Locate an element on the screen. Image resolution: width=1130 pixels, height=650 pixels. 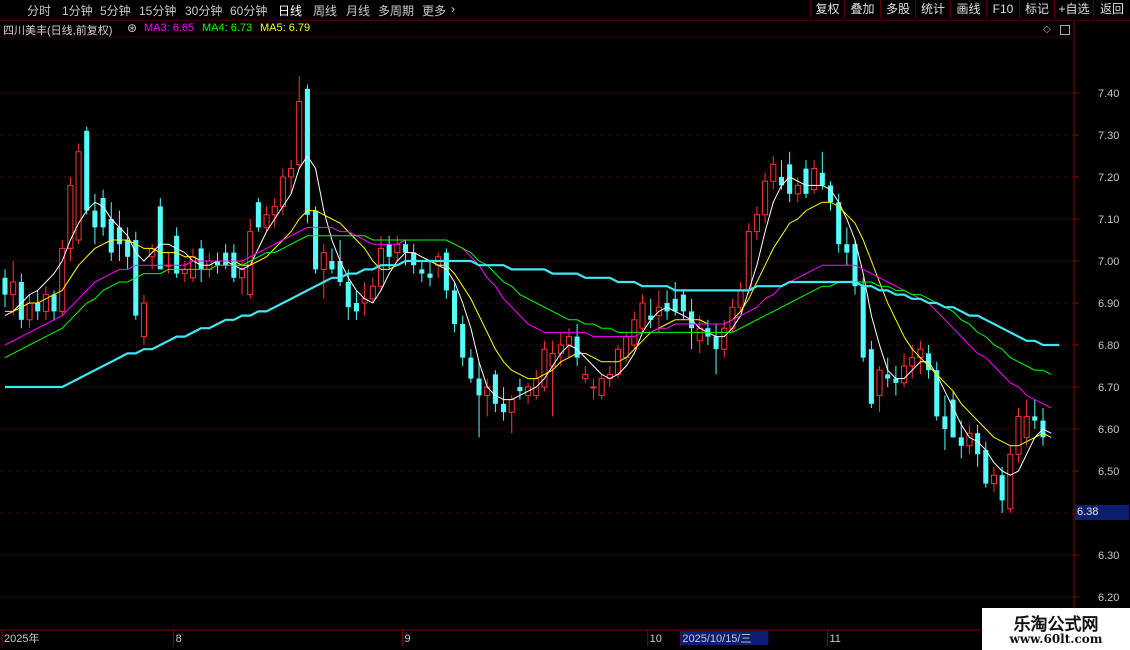
toolbar-button-3: 统计 is located at coordinates (932, 9).